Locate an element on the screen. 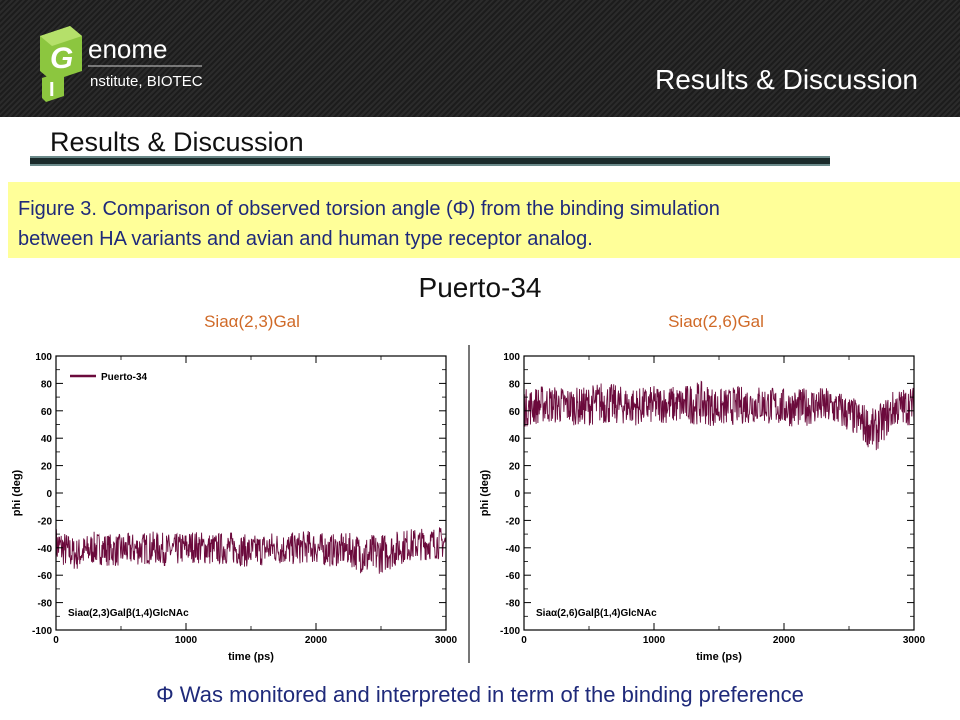 The image size is (960, 720). chart-annotation: Siaα(2,3)Galβ(1,4)GlcNAc is located at coordinates (128, 613).